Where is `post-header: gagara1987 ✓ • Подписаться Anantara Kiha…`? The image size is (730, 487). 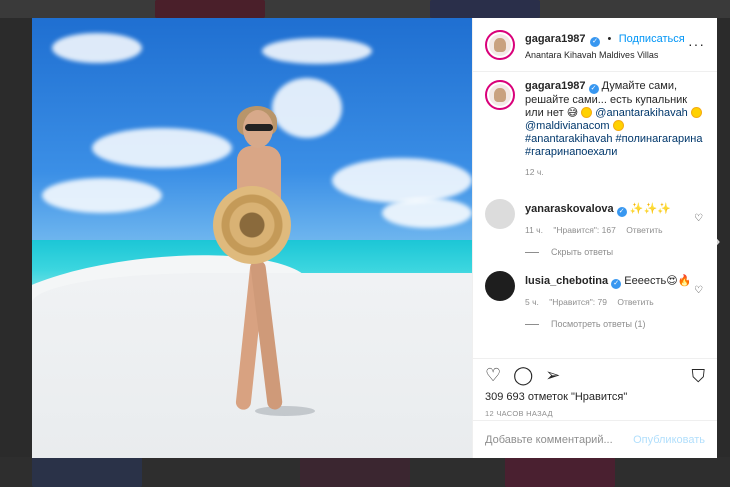
post-header: gagara1987 ✓ • Подписаться Anantara Kiha… is located at coordinates (595, 45).